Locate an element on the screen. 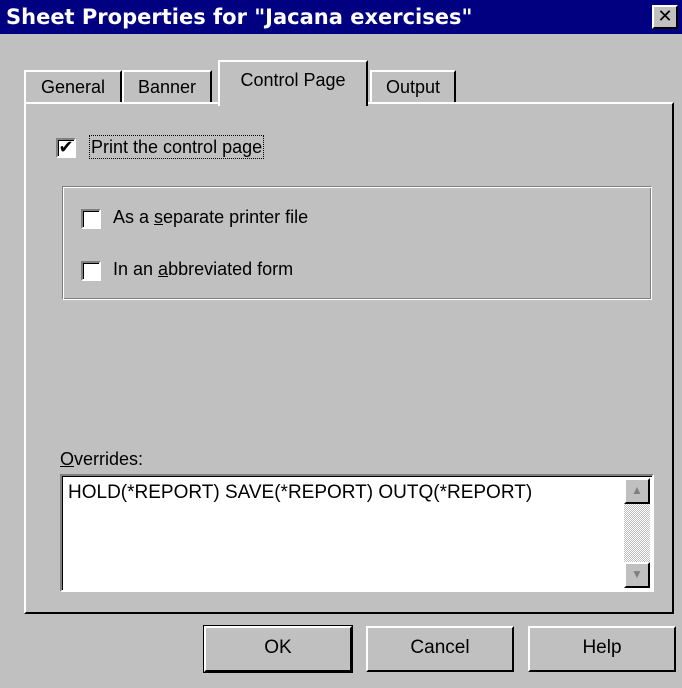  separate-printer-file-label: As a separate printer file is located at coordinates (210, 217).